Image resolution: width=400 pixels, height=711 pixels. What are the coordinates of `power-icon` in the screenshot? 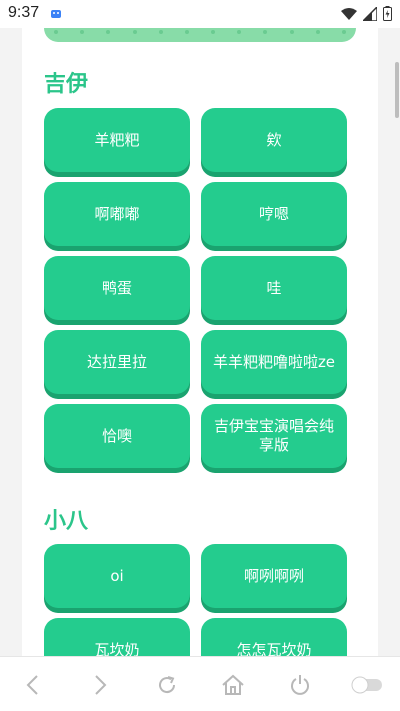 It's located at (300, 685).